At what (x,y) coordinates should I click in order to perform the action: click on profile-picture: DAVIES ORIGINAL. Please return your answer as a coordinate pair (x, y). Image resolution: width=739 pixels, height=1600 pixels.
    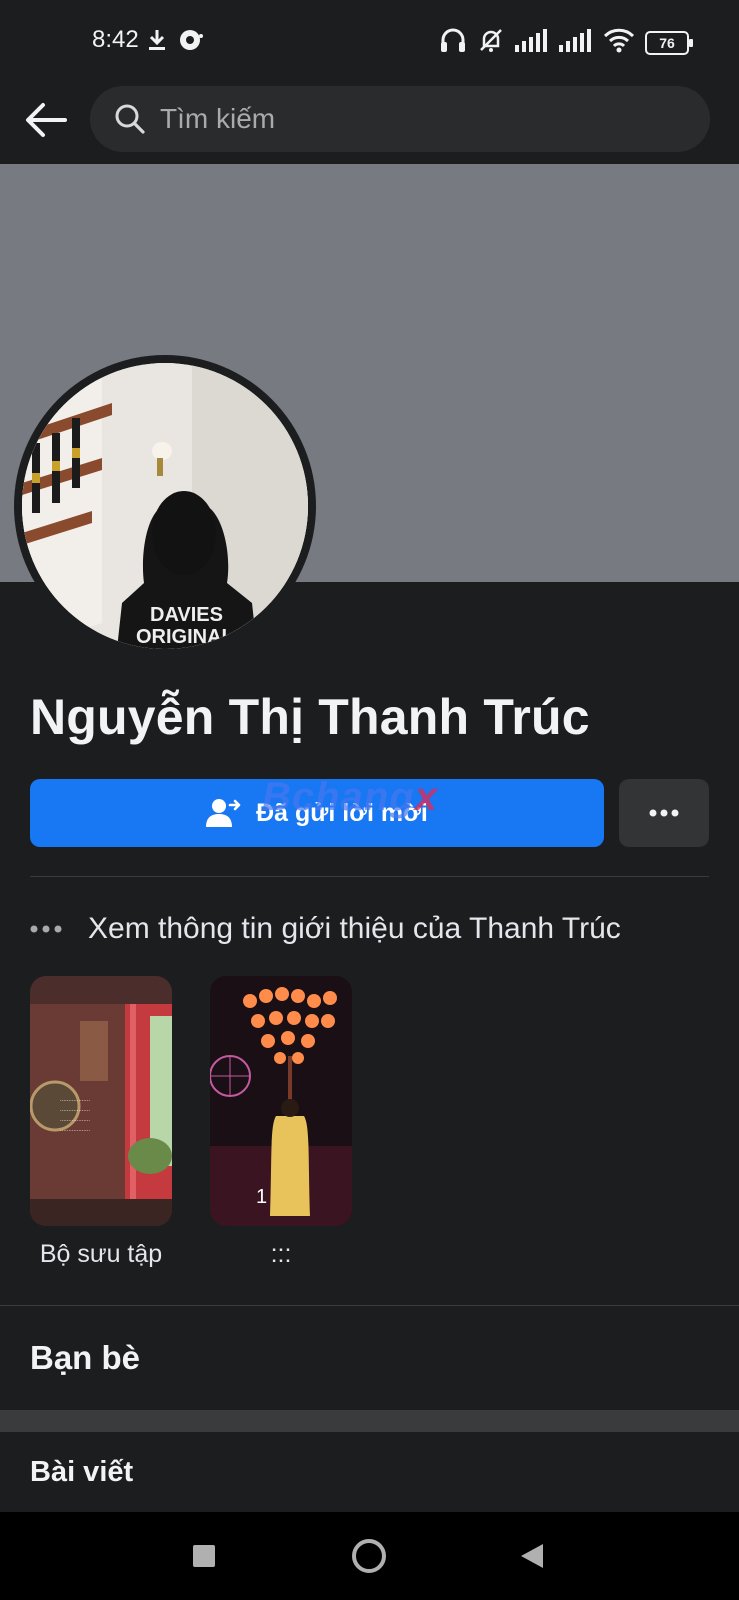
    Looking at the image, I should click on (165, 506).